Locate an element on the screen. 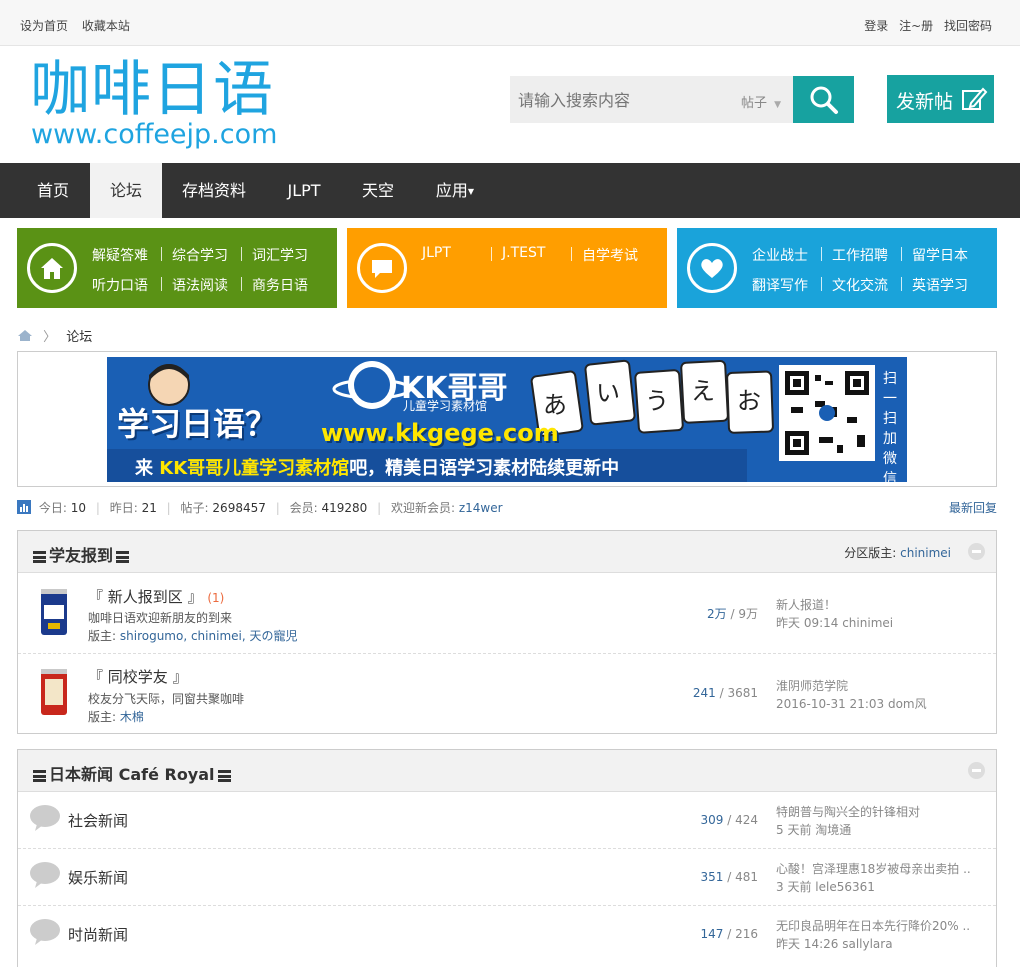 The width and height of the screenshot is (1020, 967). thread-count: 351 is located at coordinates (712, 877).